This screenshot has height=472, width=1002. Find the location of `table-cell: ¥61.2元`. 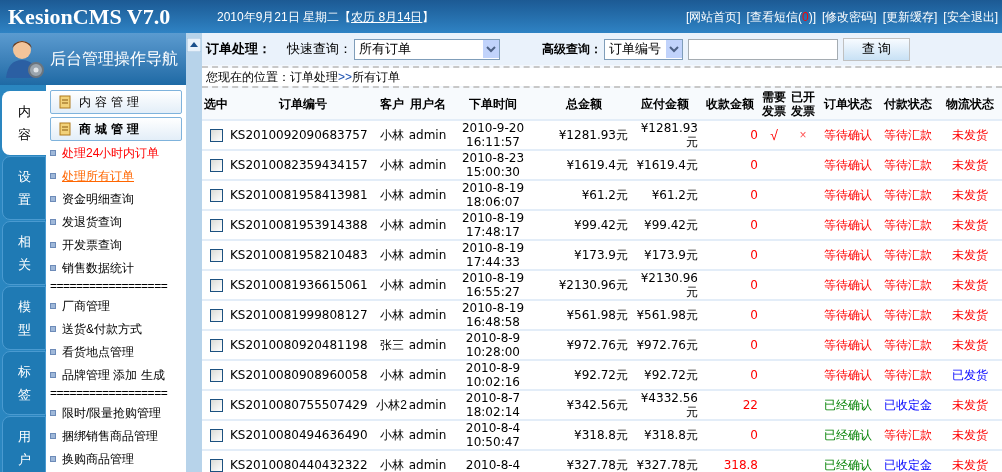

table-cell: ¥61.2元 is located at coordinates (584, 195).